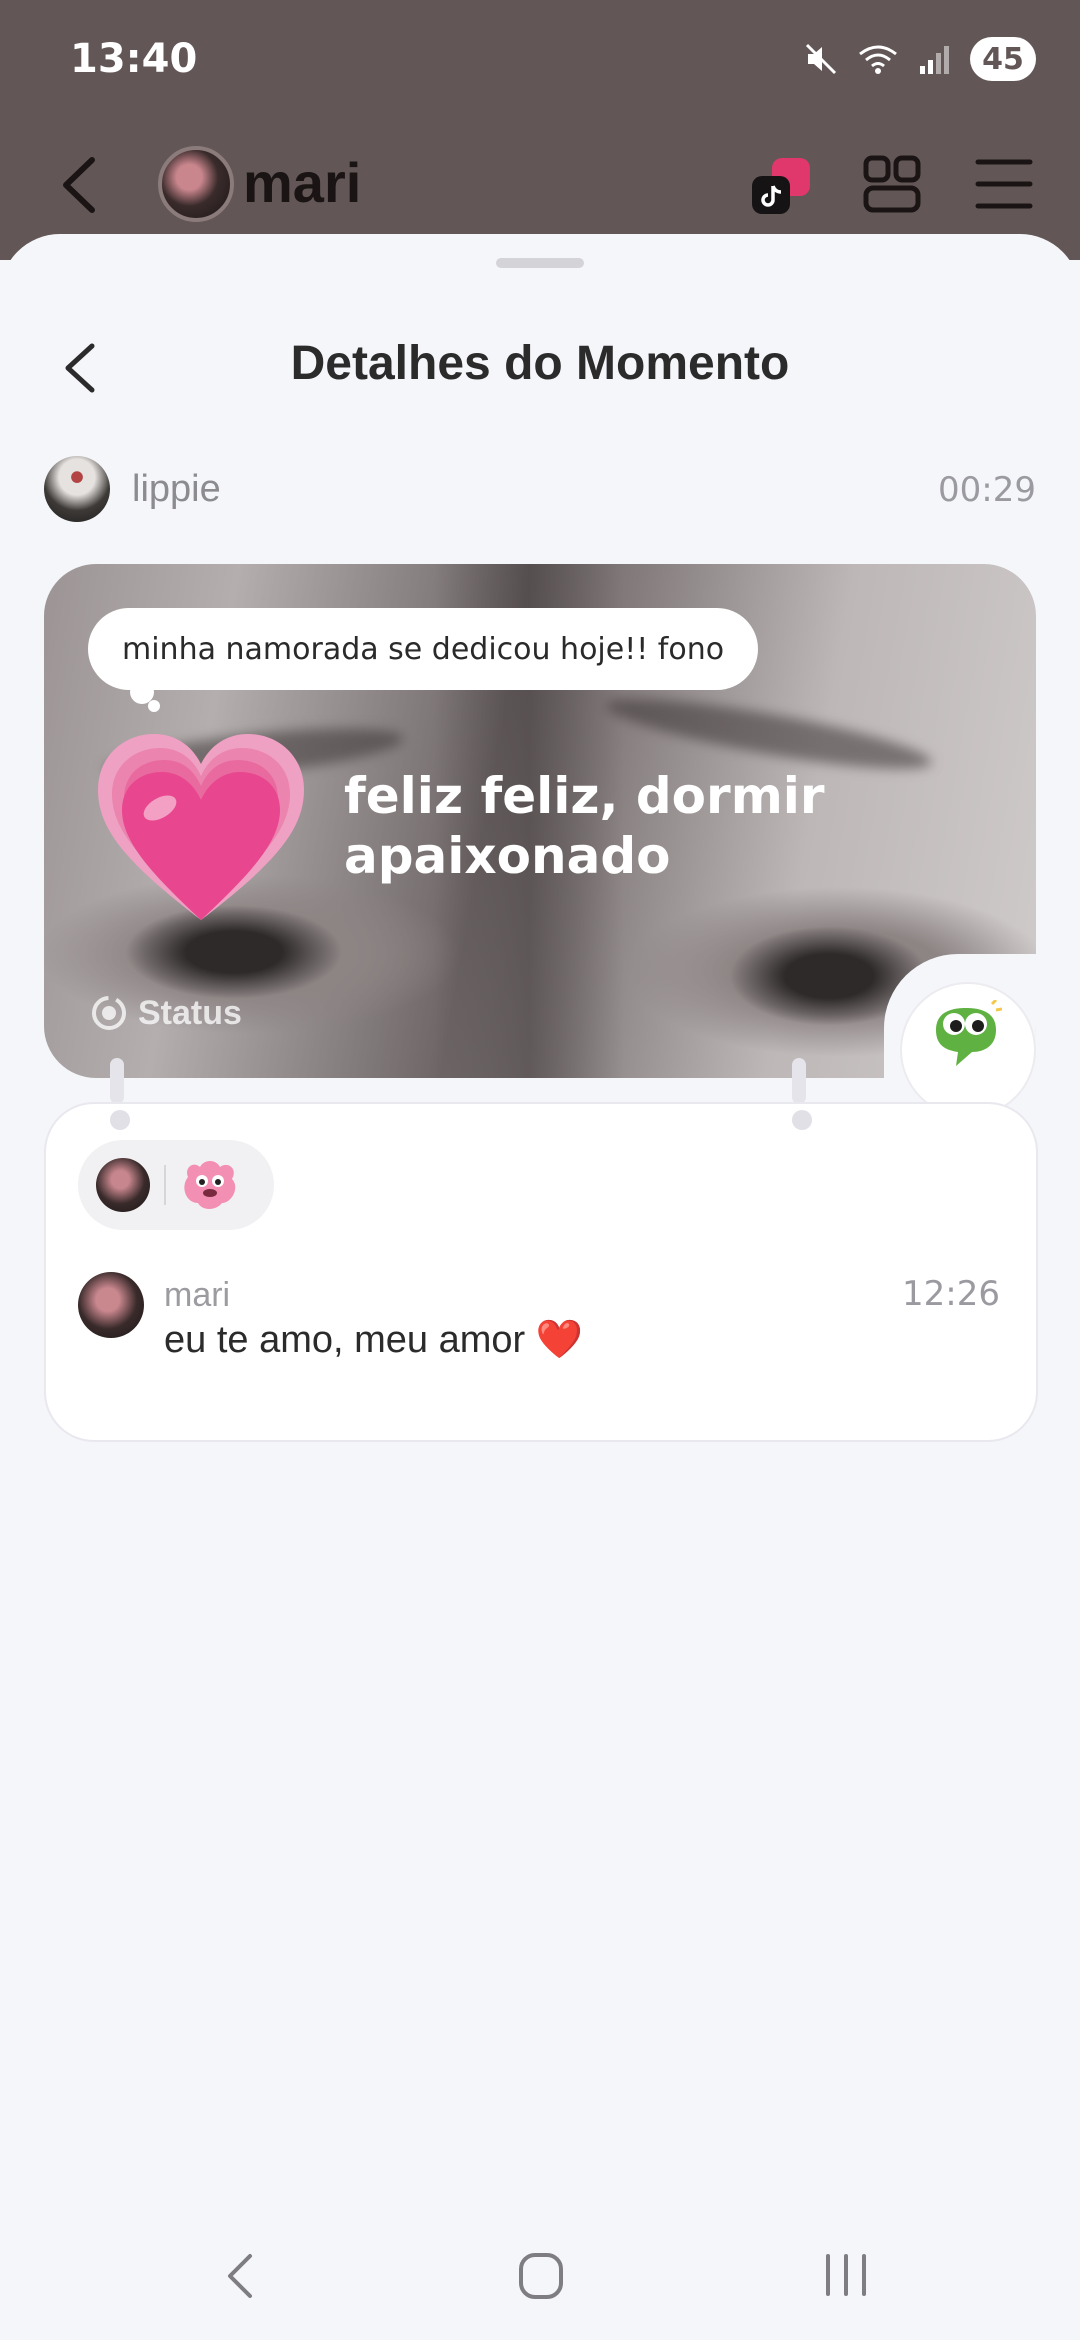 This screenshot has width=1080, height=2340. Describe the element at coordinates (77, 489) in the screenshot. I see `author-avatar` at that location.